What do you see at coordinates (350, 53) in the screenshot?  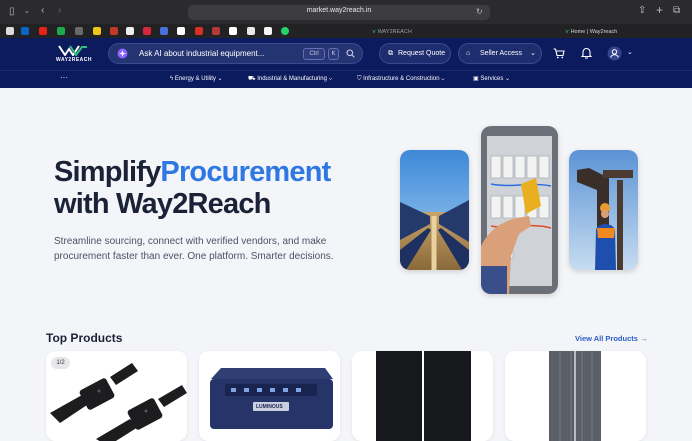 I see `search-icon` at bounding box center [350, 53].